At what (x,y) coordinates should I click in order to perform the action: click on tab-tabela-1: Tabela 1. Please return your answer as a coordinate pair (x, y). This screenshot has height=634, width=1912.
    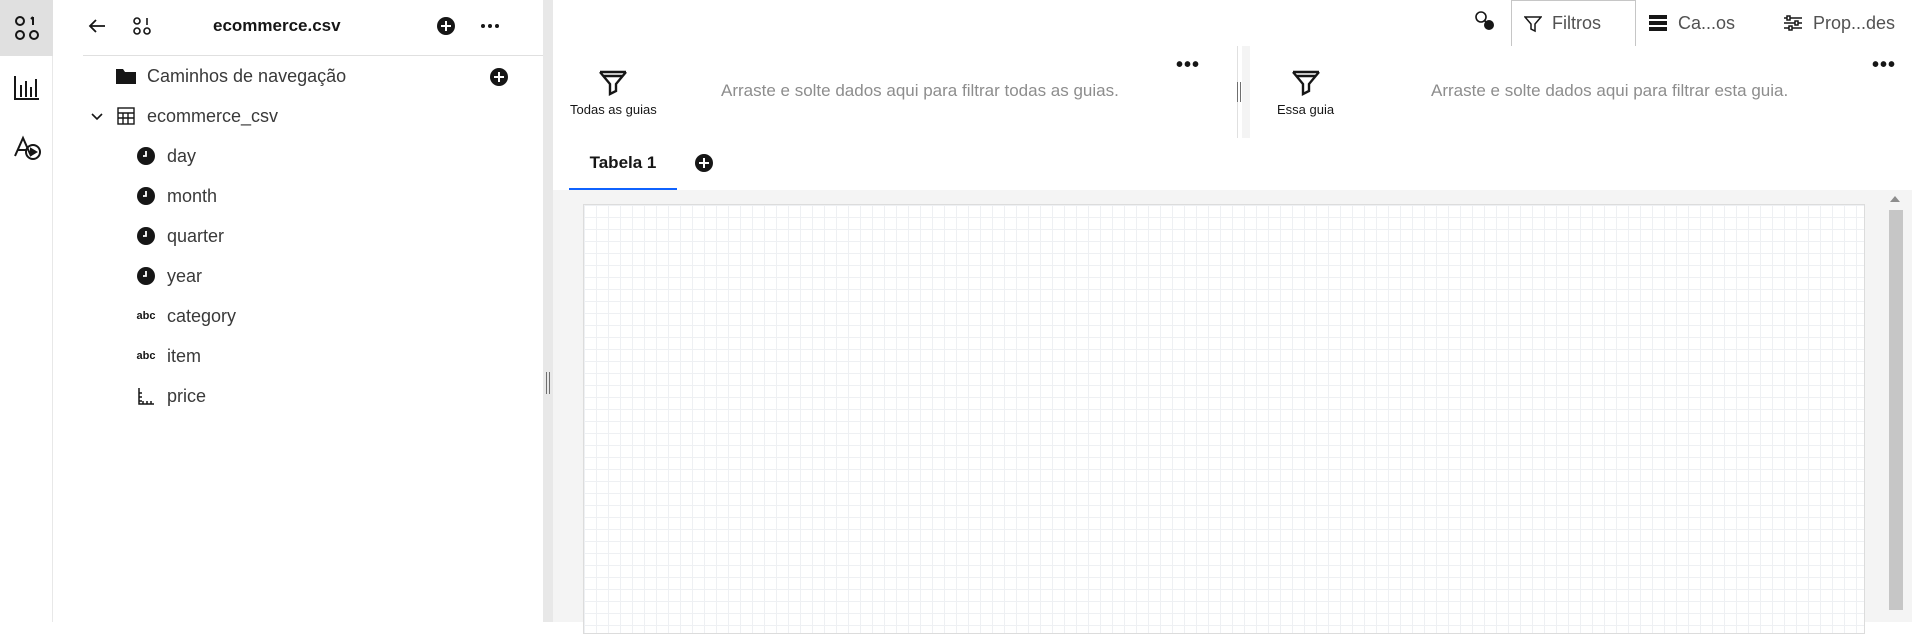
    Looking at the image, I should click on (623, 164).